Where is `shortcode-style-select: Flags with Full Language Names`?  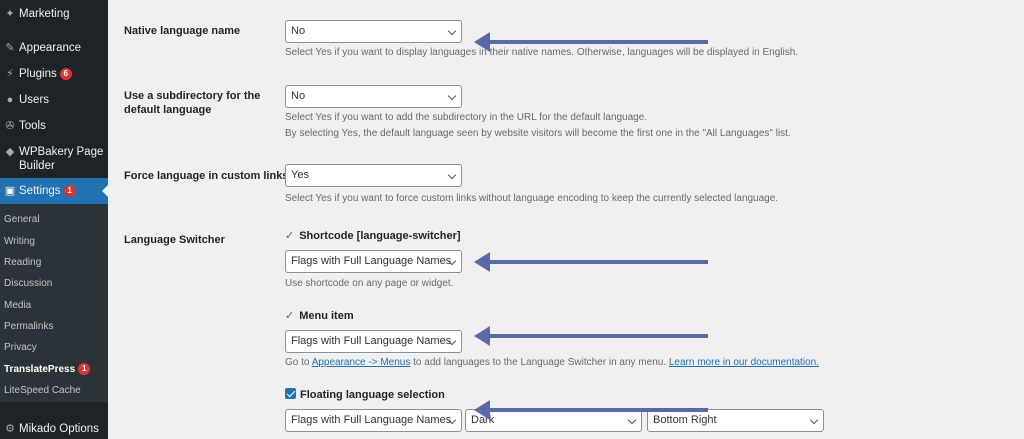 shortcode-style-select: Flags with Full Language Names is located at coordinates (373, 261).